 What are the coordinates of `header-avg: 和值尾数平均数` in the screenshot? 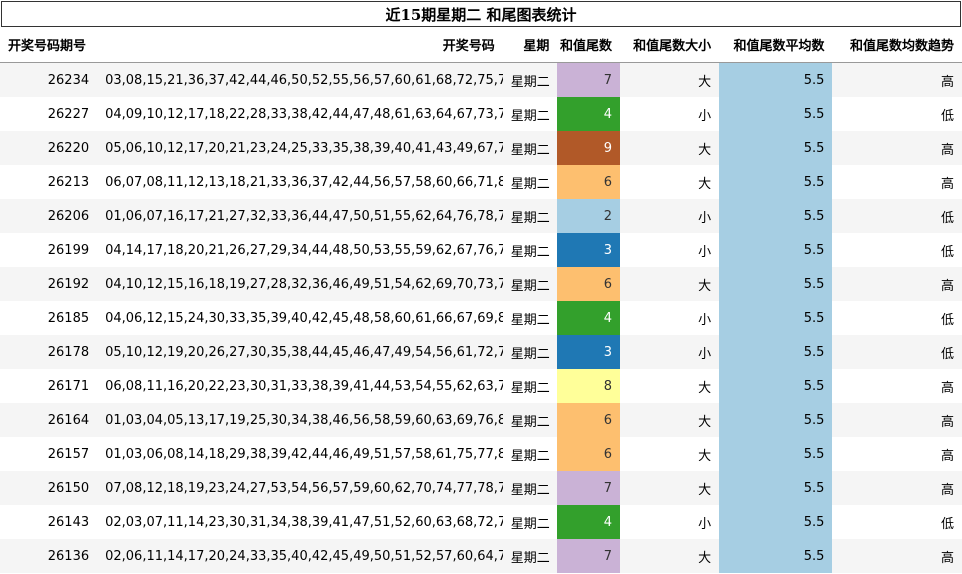 It's located at (776, 45).